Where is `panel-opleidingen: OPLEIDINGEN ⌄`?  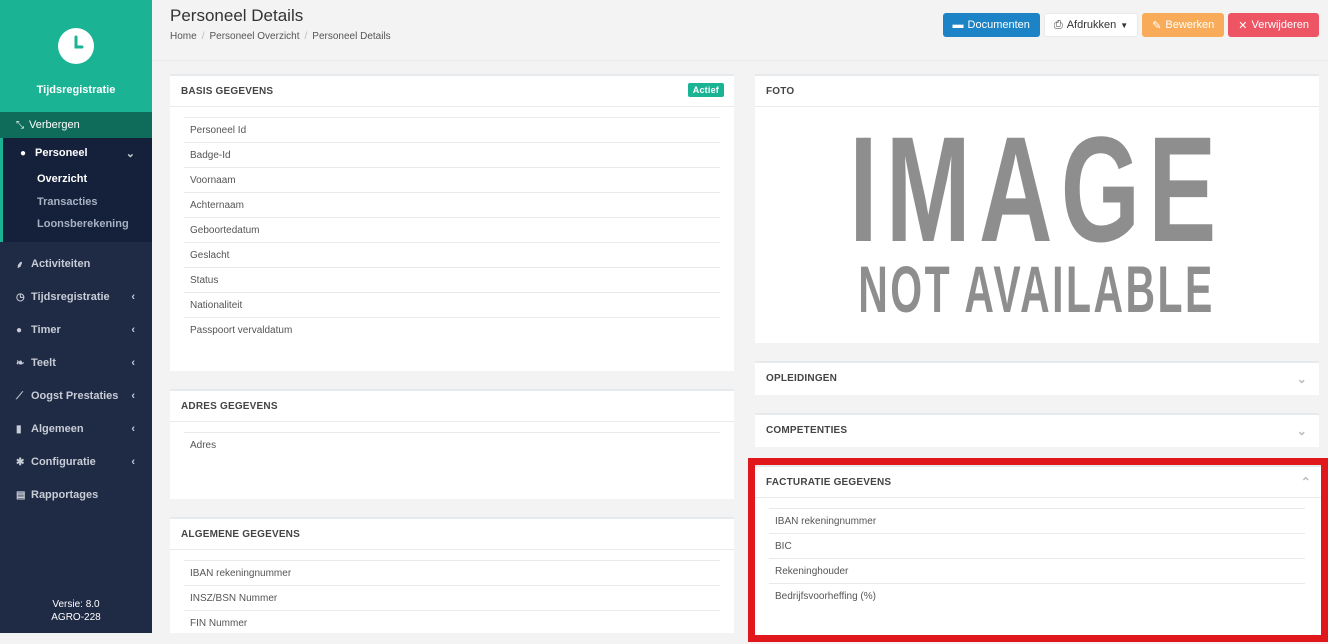 panel-opleidingen: OPLEIDINGEN ⌄ is located at coordinates (1037, 378).